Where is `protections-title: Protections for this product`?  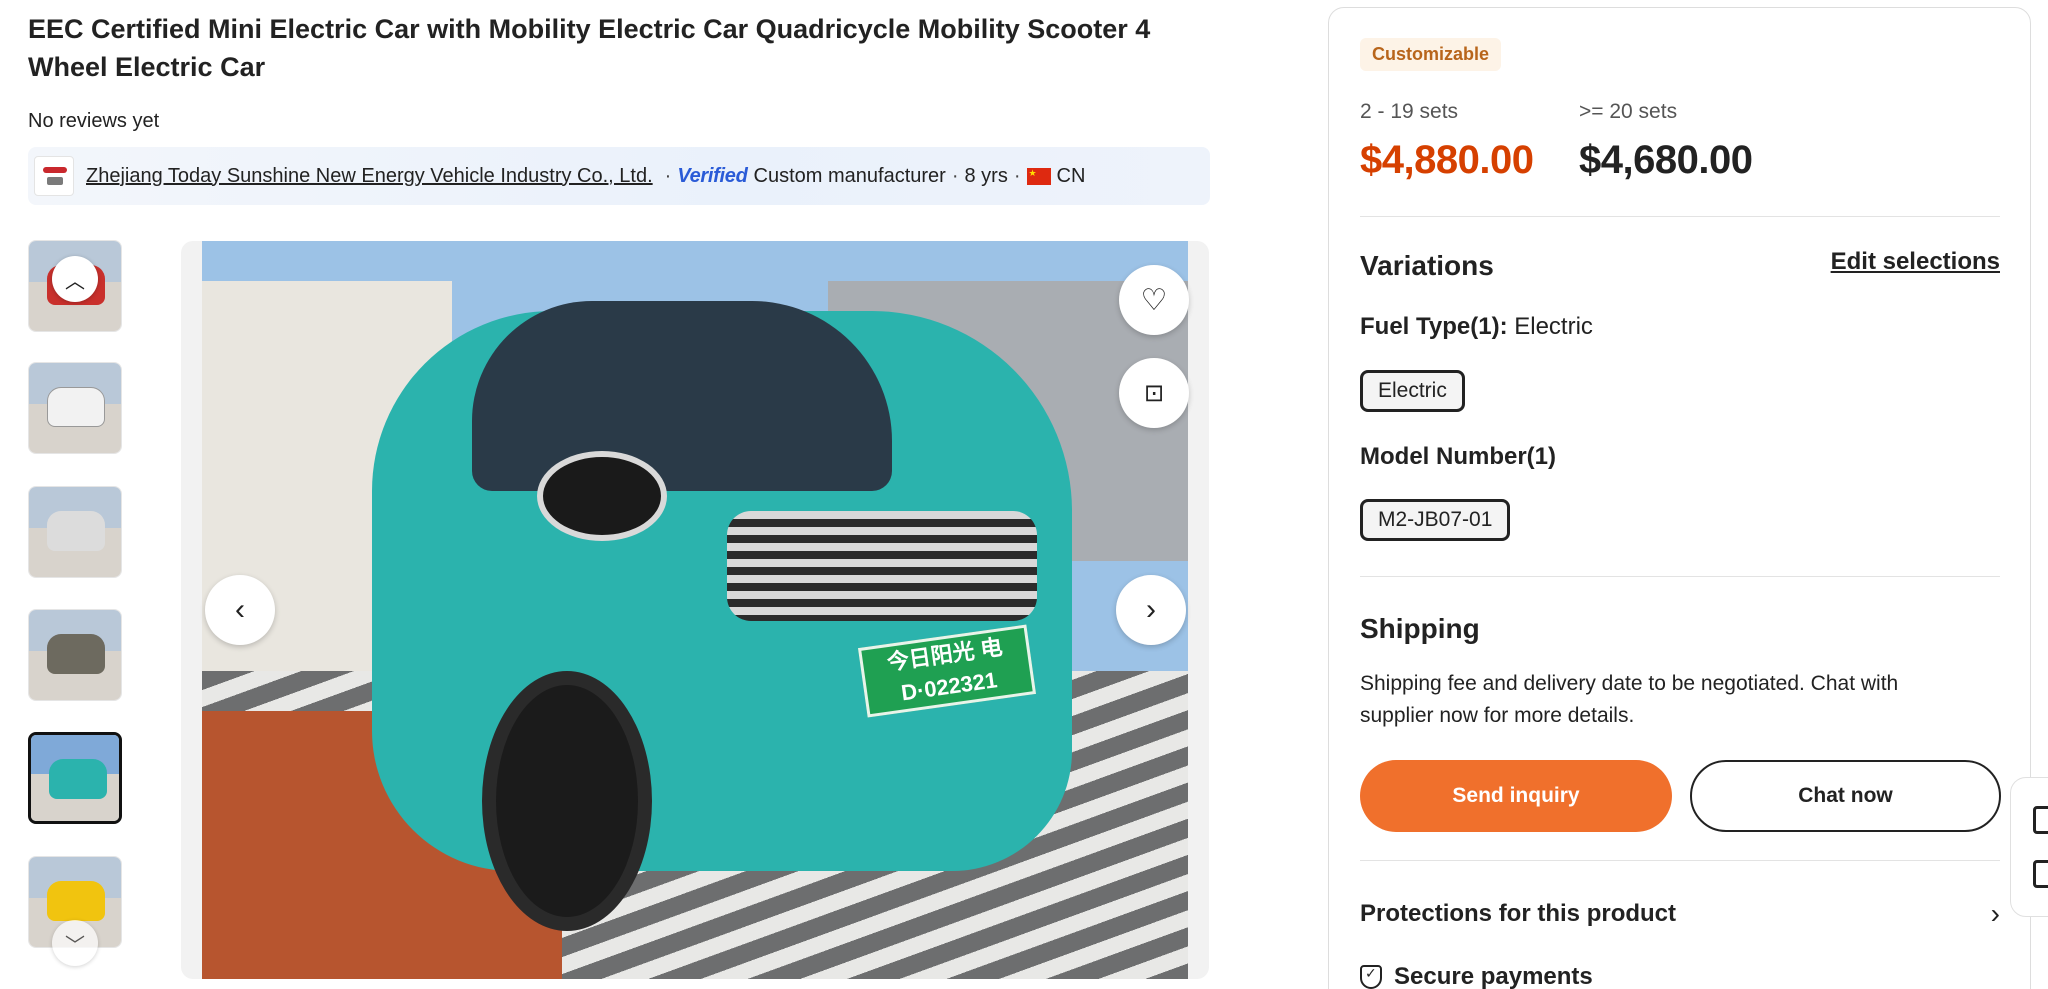
protections-title: Protections for this product is located at coordinates (1518, 913).